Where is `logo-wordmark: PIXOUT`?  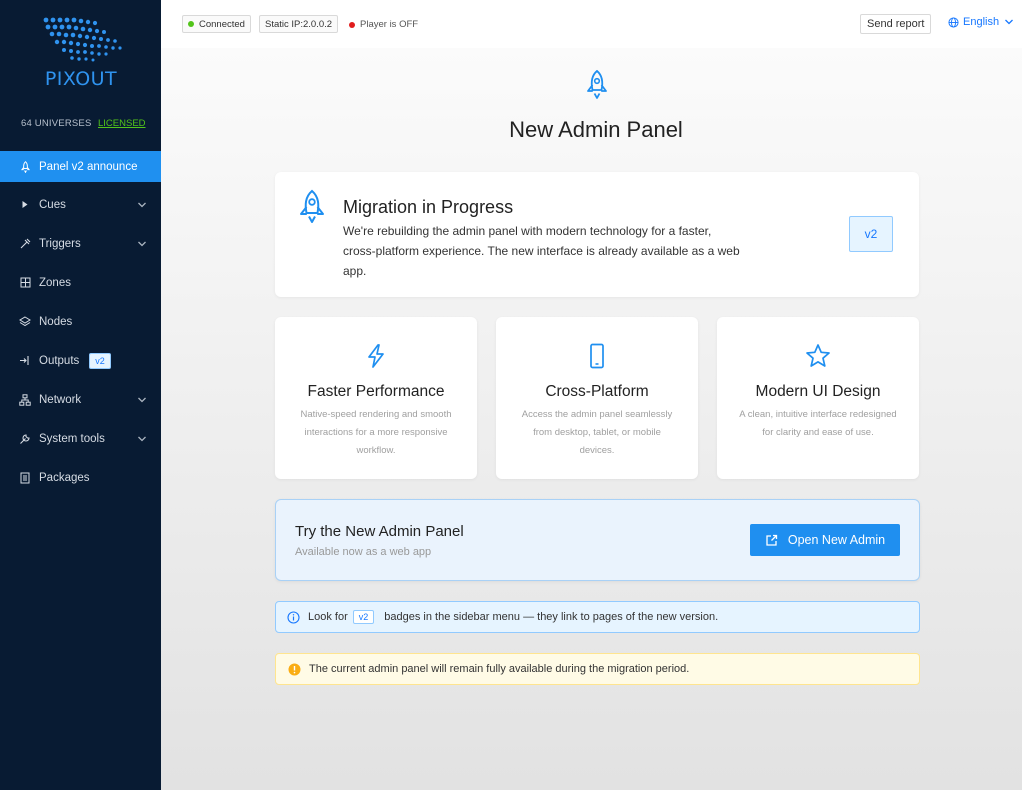 logo-wordmark: PIXOUT is located at coordinates (81, 79).